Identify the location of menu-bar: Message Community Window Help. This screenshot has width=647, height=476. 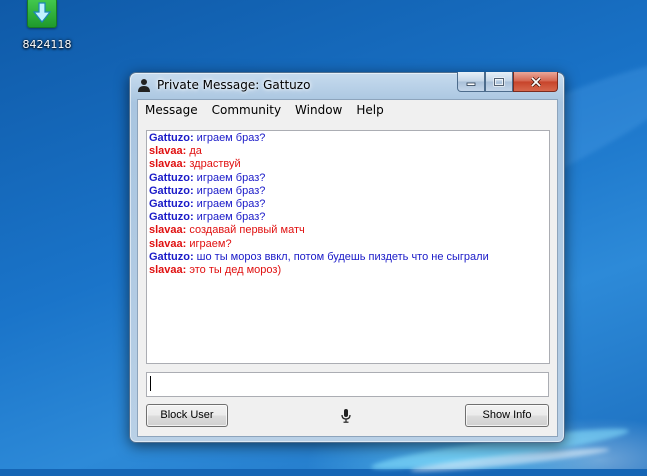
(347, 110).